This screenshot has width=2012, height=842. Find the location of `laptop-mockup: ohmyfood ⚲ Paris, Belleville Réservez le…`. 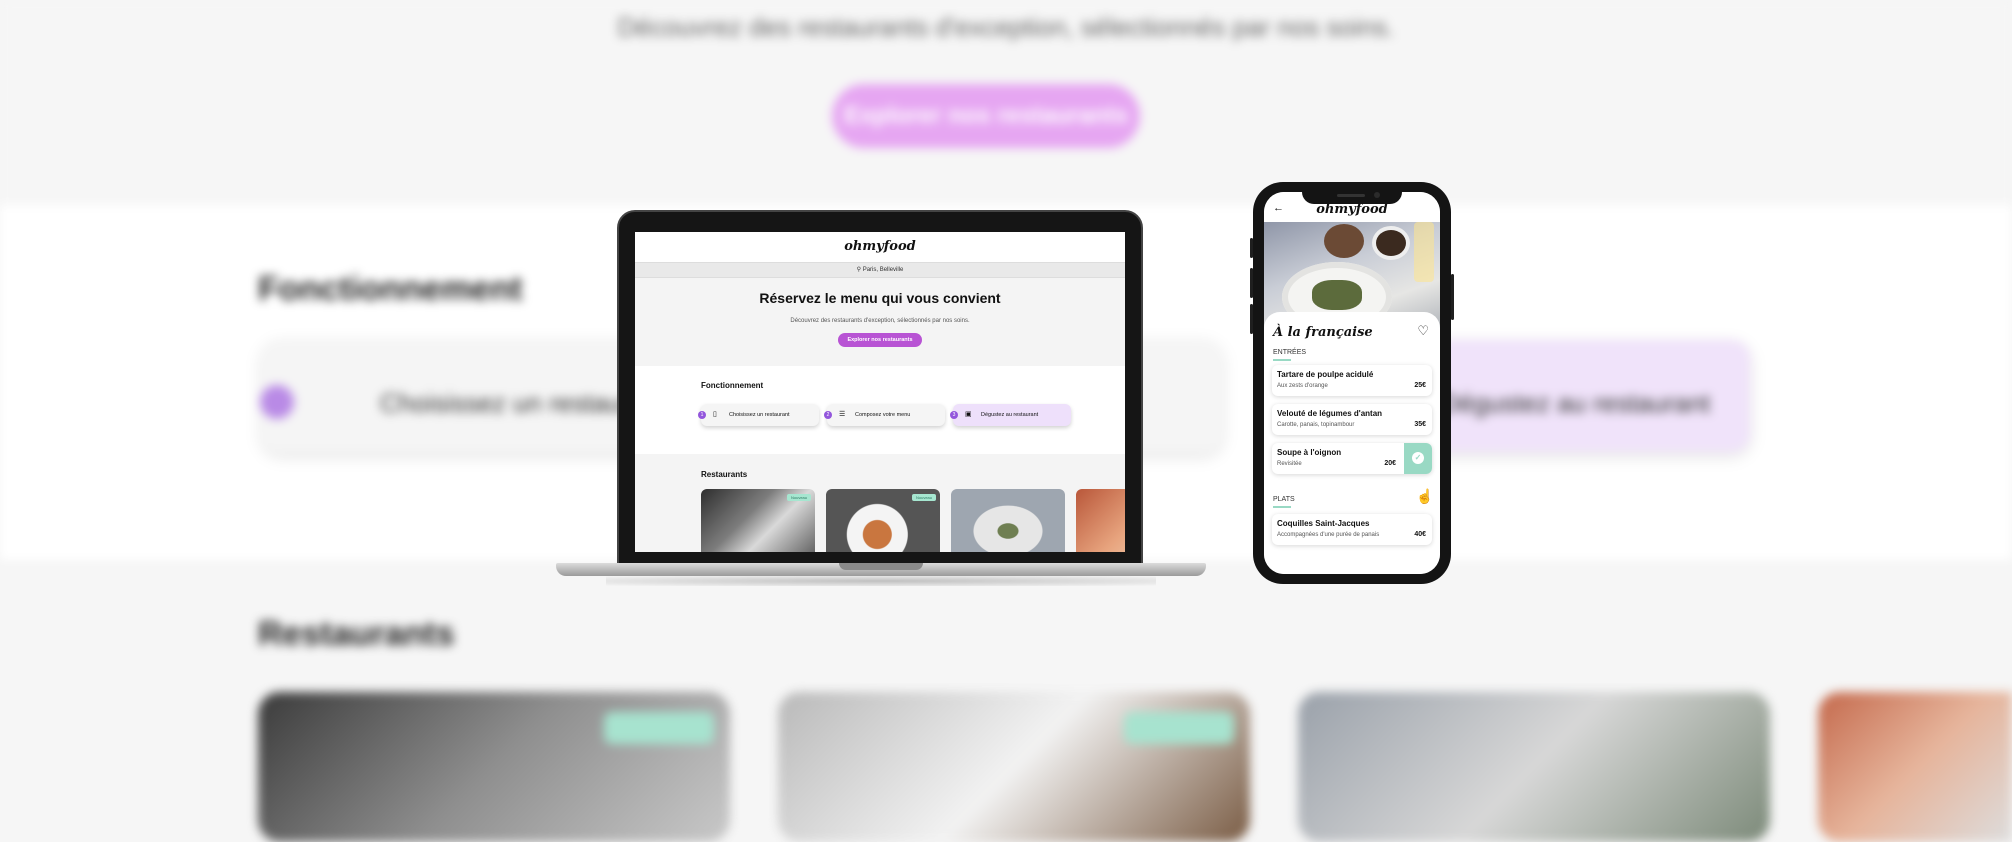

laptop-mockup: ohmyfood ⚲ Paris, Belleville Réservez le… is located at coordinates (881, 399).